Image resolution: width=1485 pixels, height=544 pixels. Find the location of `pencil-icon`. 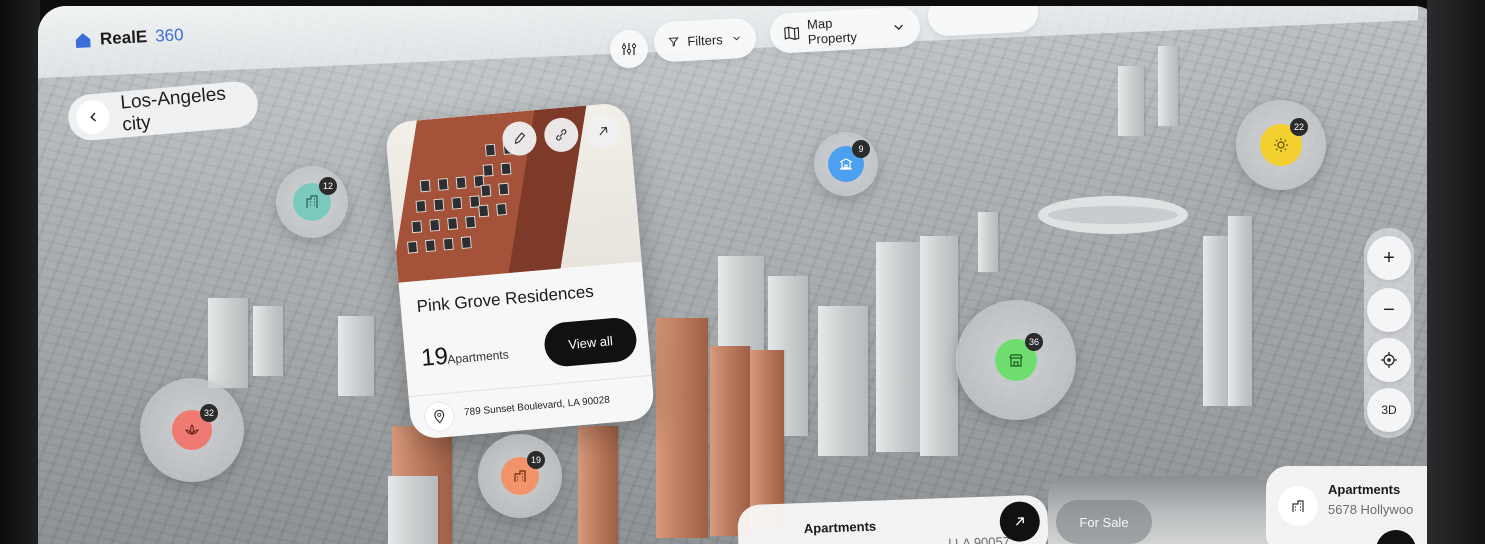

pencil-icon is located at coordinates (520, 138).